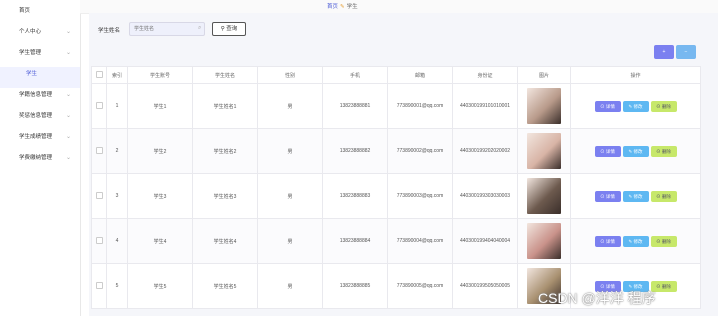 Image resolution: width=718 pixels, height=316 pixels. What do you see at coordinates (420, 75) in the screenshot?
I see `col-email: 邮箱` at bounding box center [420, 75].